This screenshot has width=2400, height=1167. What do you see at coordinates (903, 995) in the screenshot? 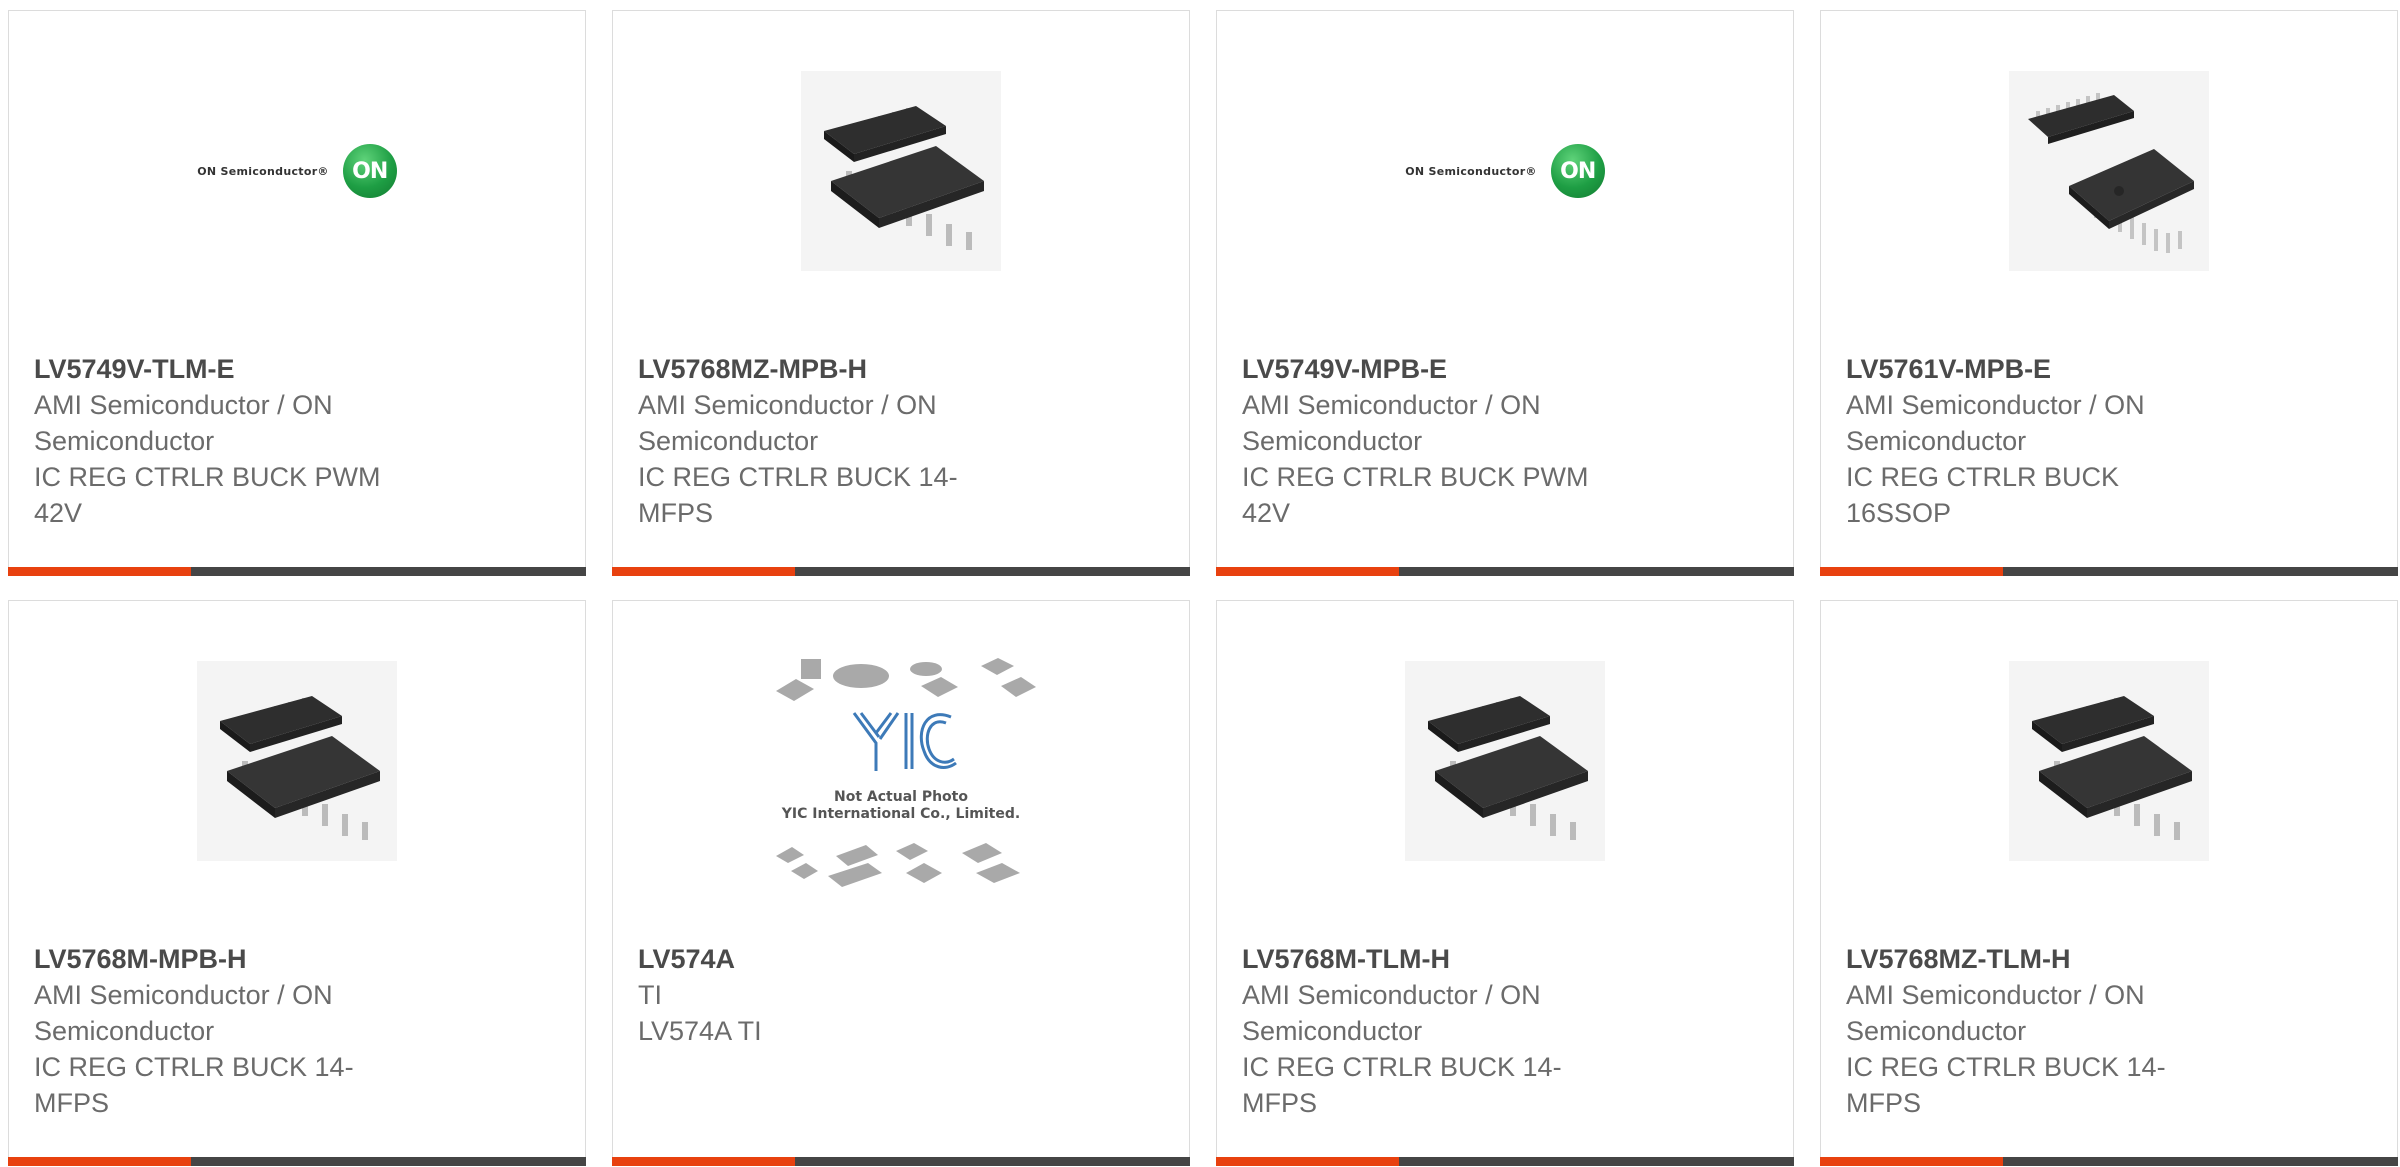
I see `product-info: LV574A TI LV574A TI` at bounding box center [903, 995].